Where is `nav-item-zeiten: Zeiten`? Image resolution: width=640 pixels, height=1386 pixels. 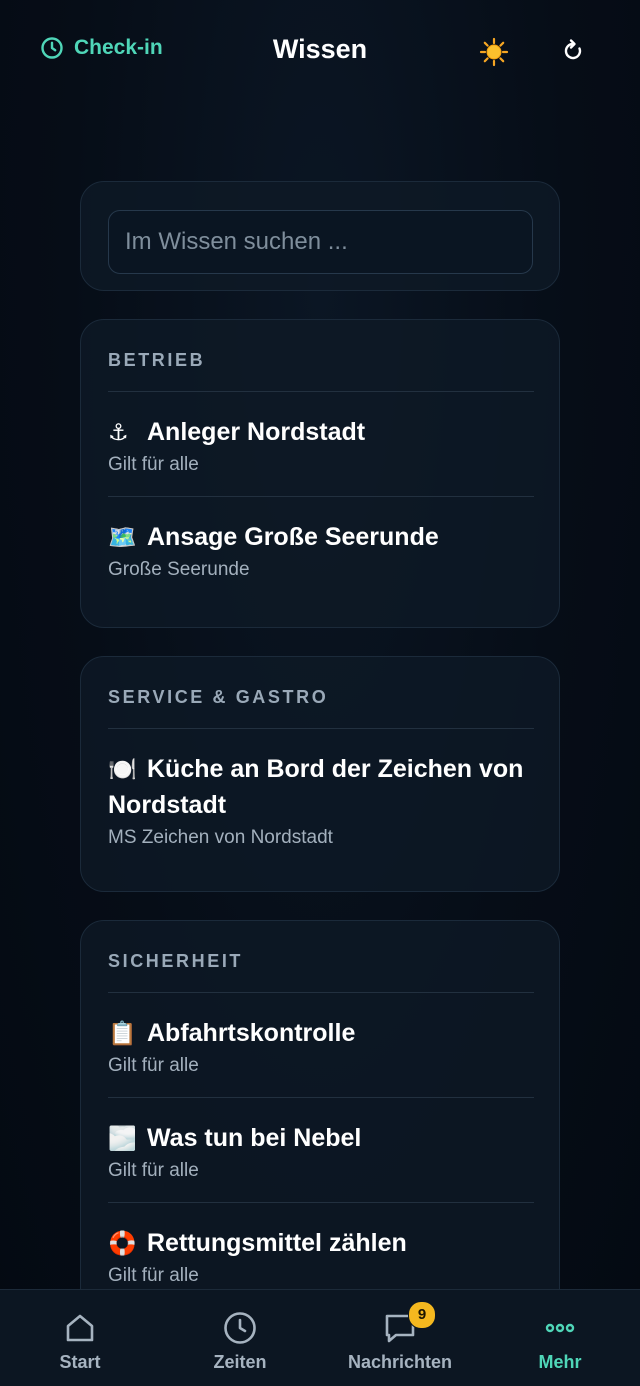 nav-item-zeiten: Zeiten is located at coordinates (240, 1338).